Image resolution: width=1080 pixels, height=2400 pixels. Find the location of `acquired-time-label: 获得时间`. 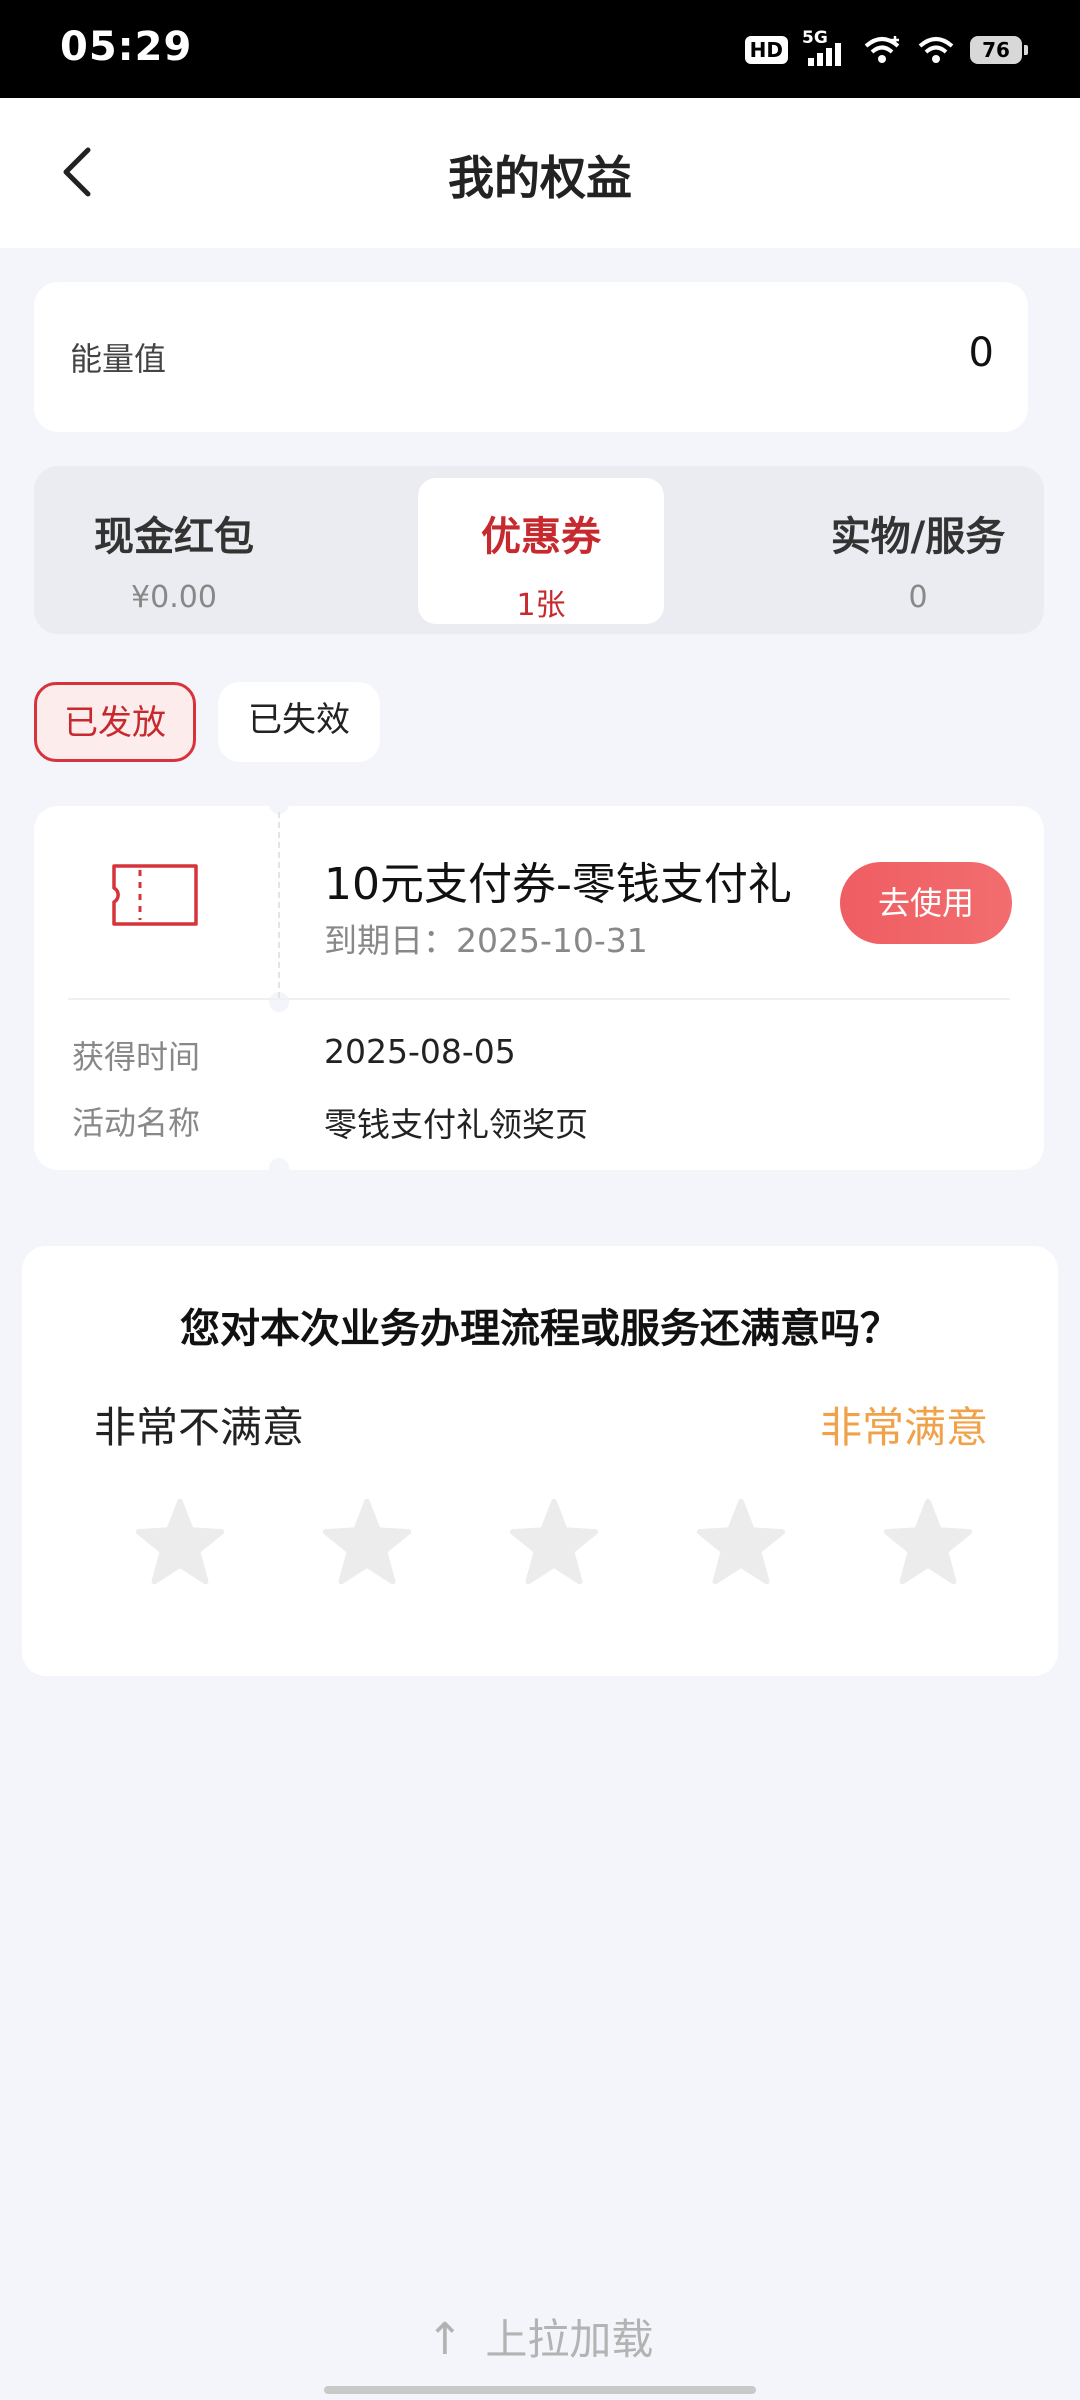

acquired-time-label: 获得时间 is located at coordinates (136, 1057).